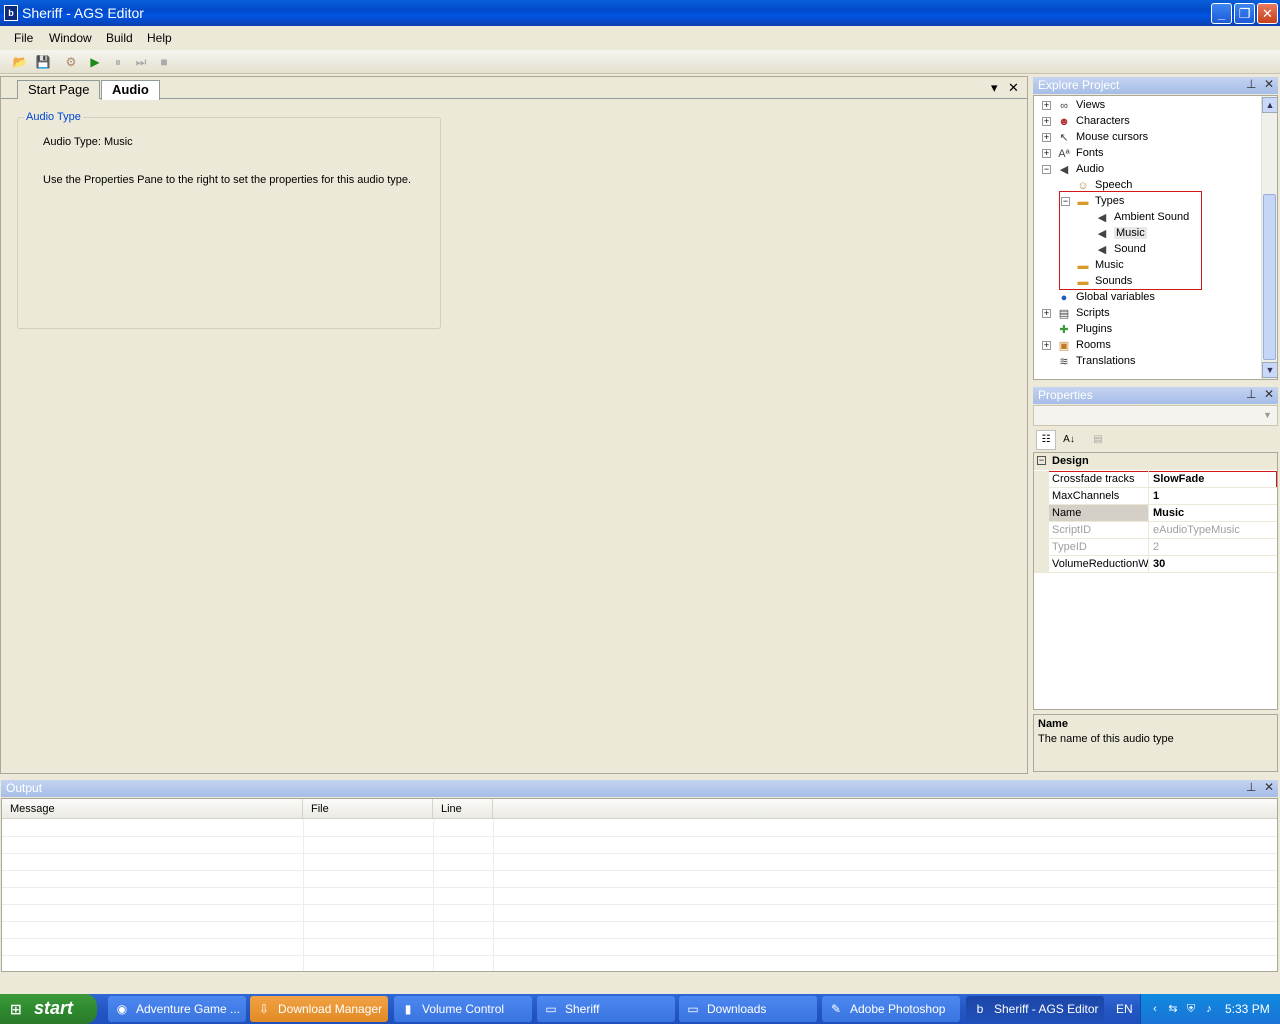 The height and width of the screenshot is (1024, 1280). Describe the element at coordinates (1244, 13) in the screenshot. I see `restore-button: ❐` at that location.